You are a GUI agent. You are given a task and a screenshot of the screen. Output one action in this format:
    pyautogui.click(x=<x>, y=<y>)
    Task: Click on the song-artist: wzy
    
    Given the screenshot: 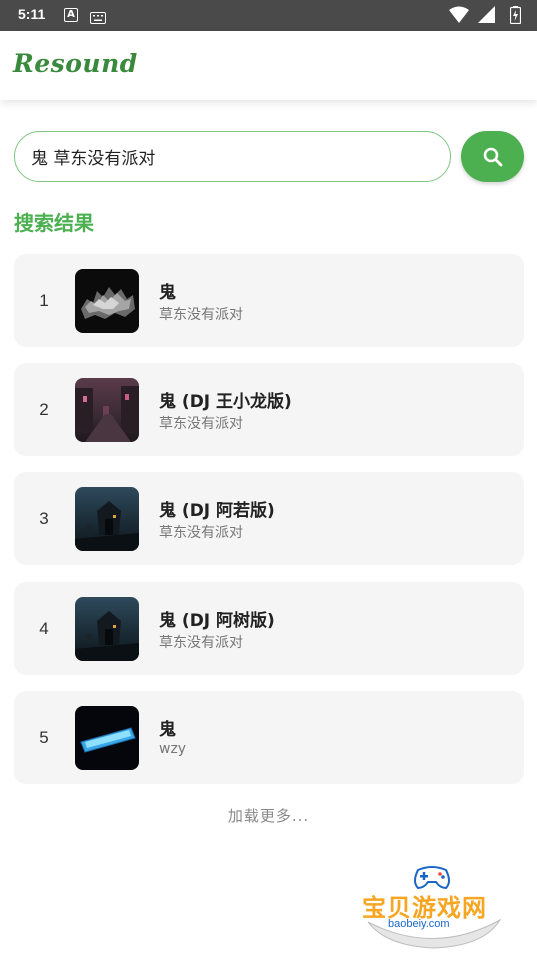 What is the action you would take?
    pyautogui.click(x=173, y=749)
    